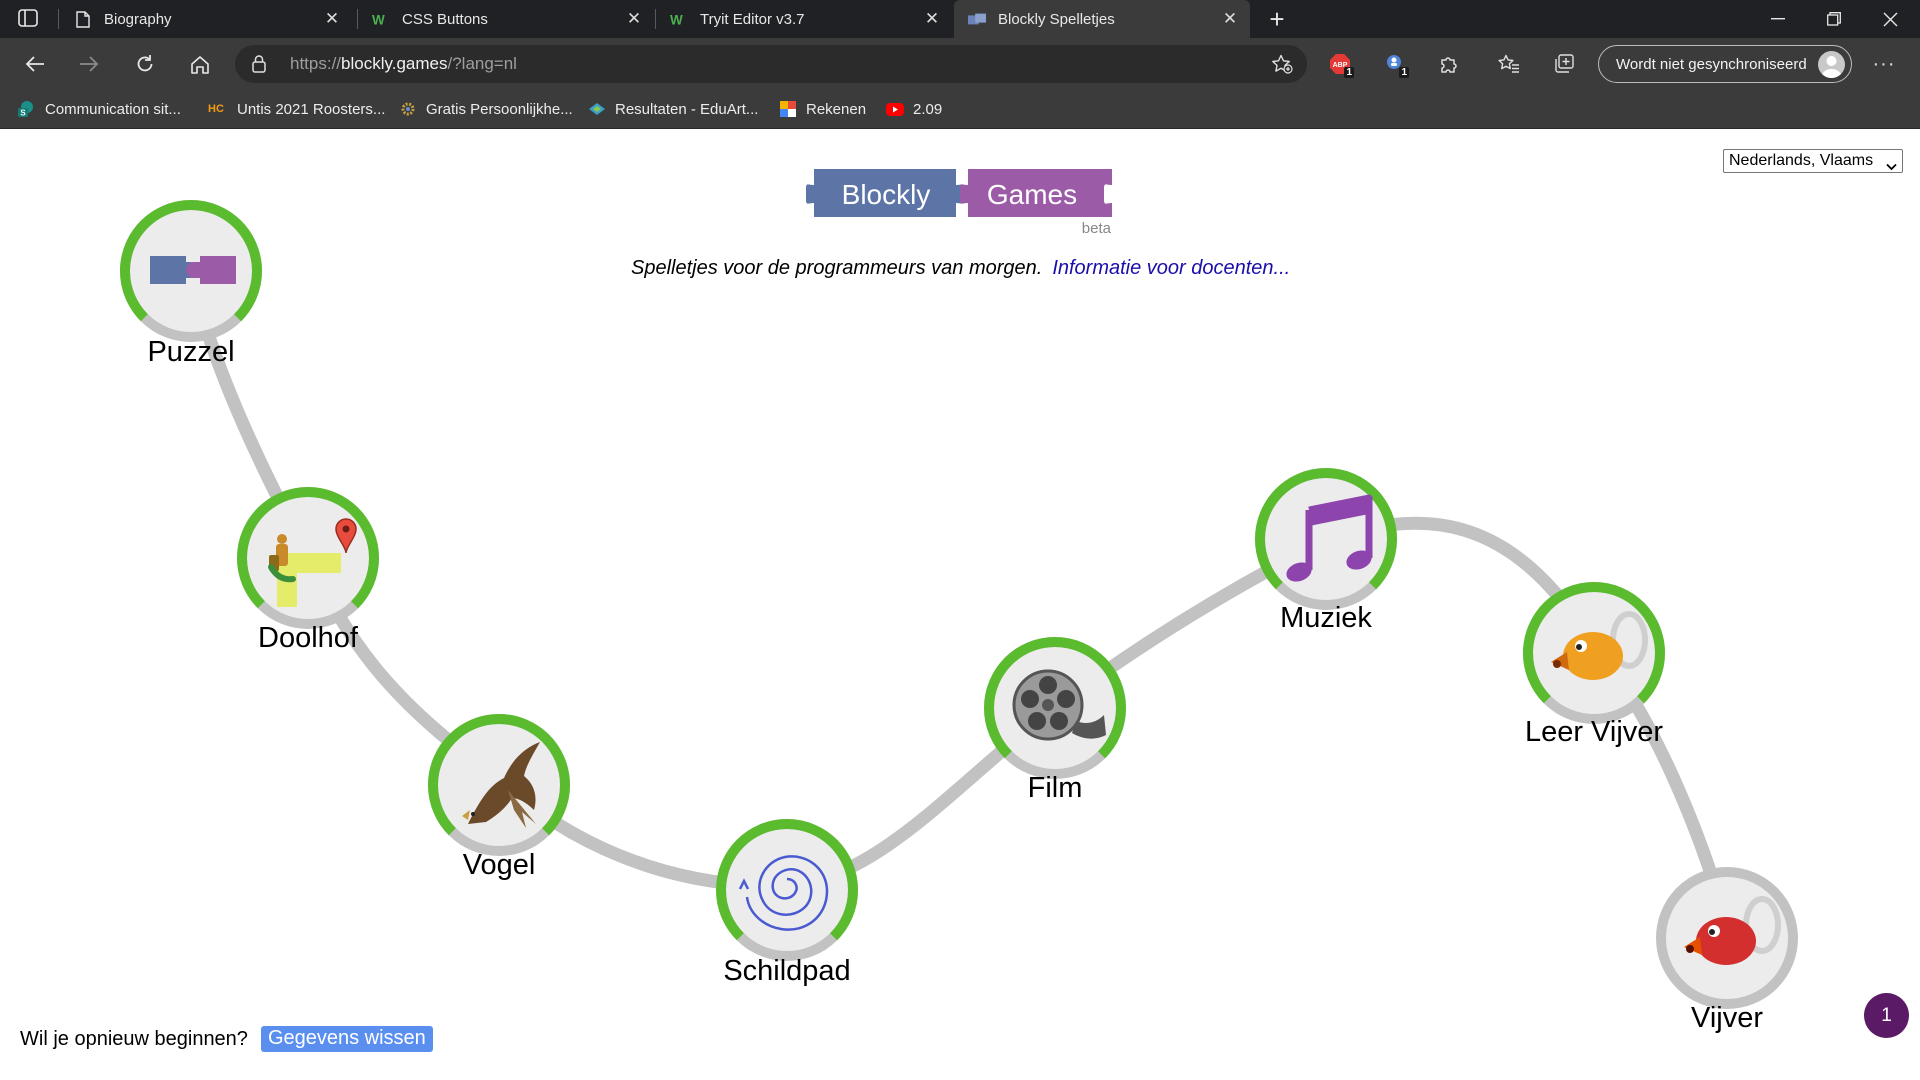 This screenshot has height=1080, width=1920. Describe the element at coordinates (977, 19) in the screenshot. I see `blockly-icon` at that location.